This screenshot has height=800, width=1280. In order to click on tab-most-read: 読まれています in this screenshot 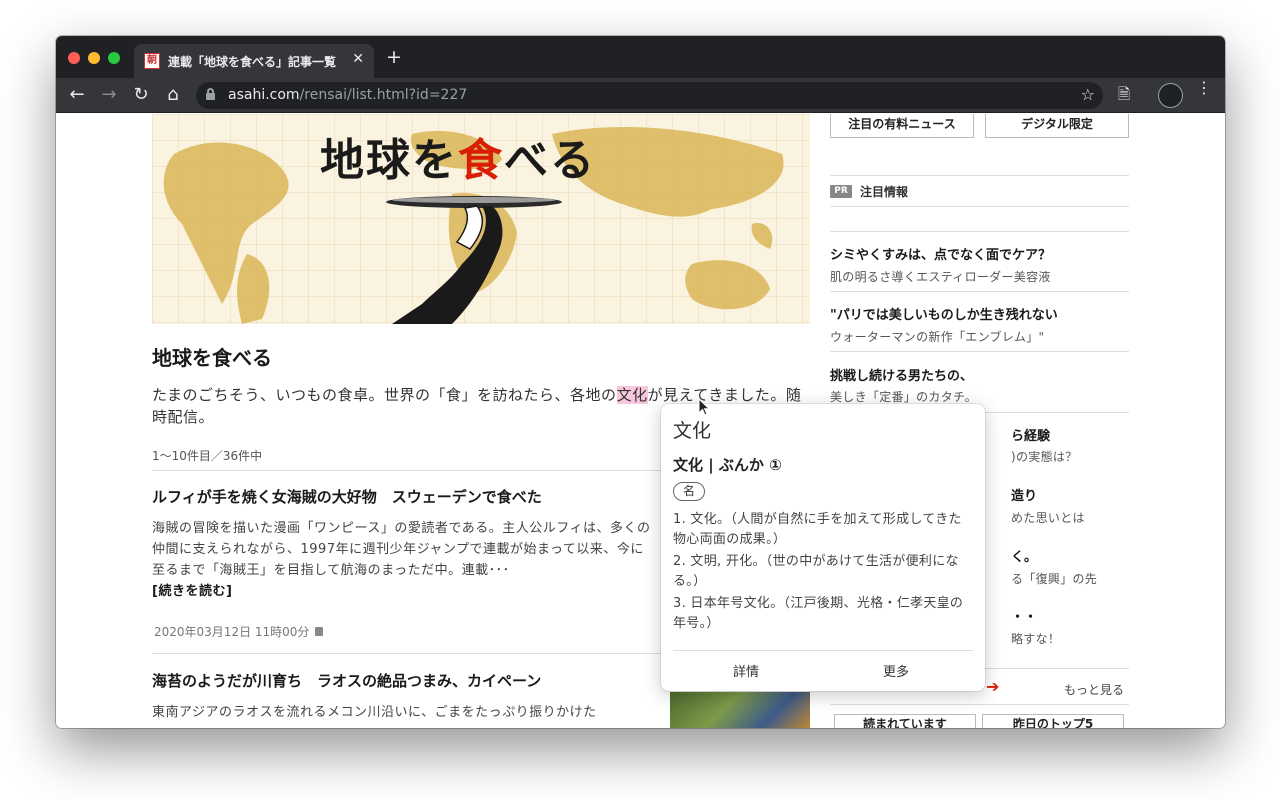, I will do `click(905, 721)`.